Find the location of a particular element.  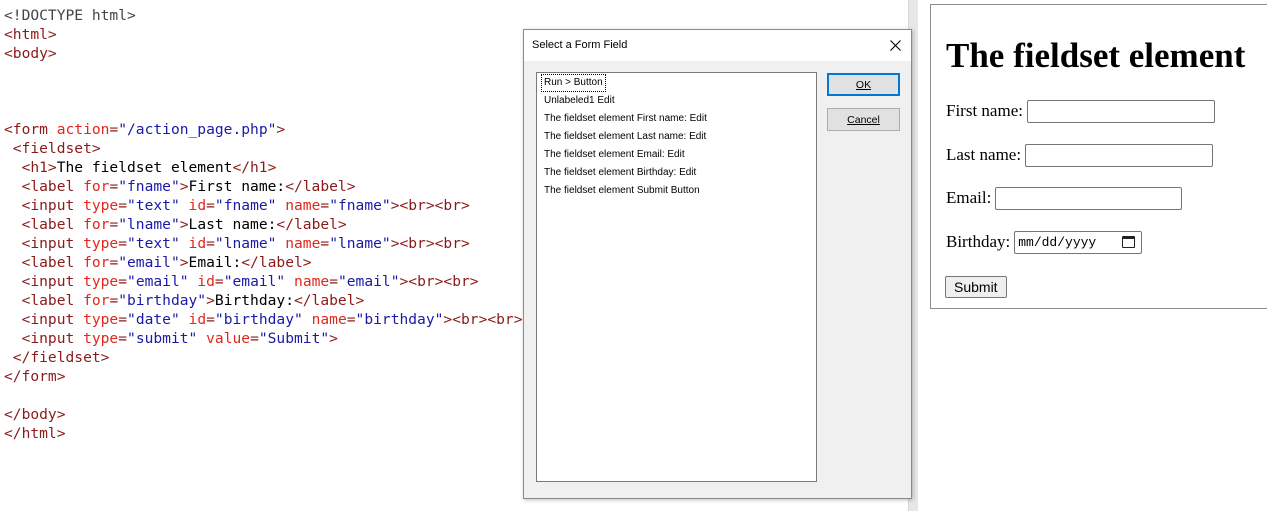

code-token: <form is located at coordinates (30, 129).